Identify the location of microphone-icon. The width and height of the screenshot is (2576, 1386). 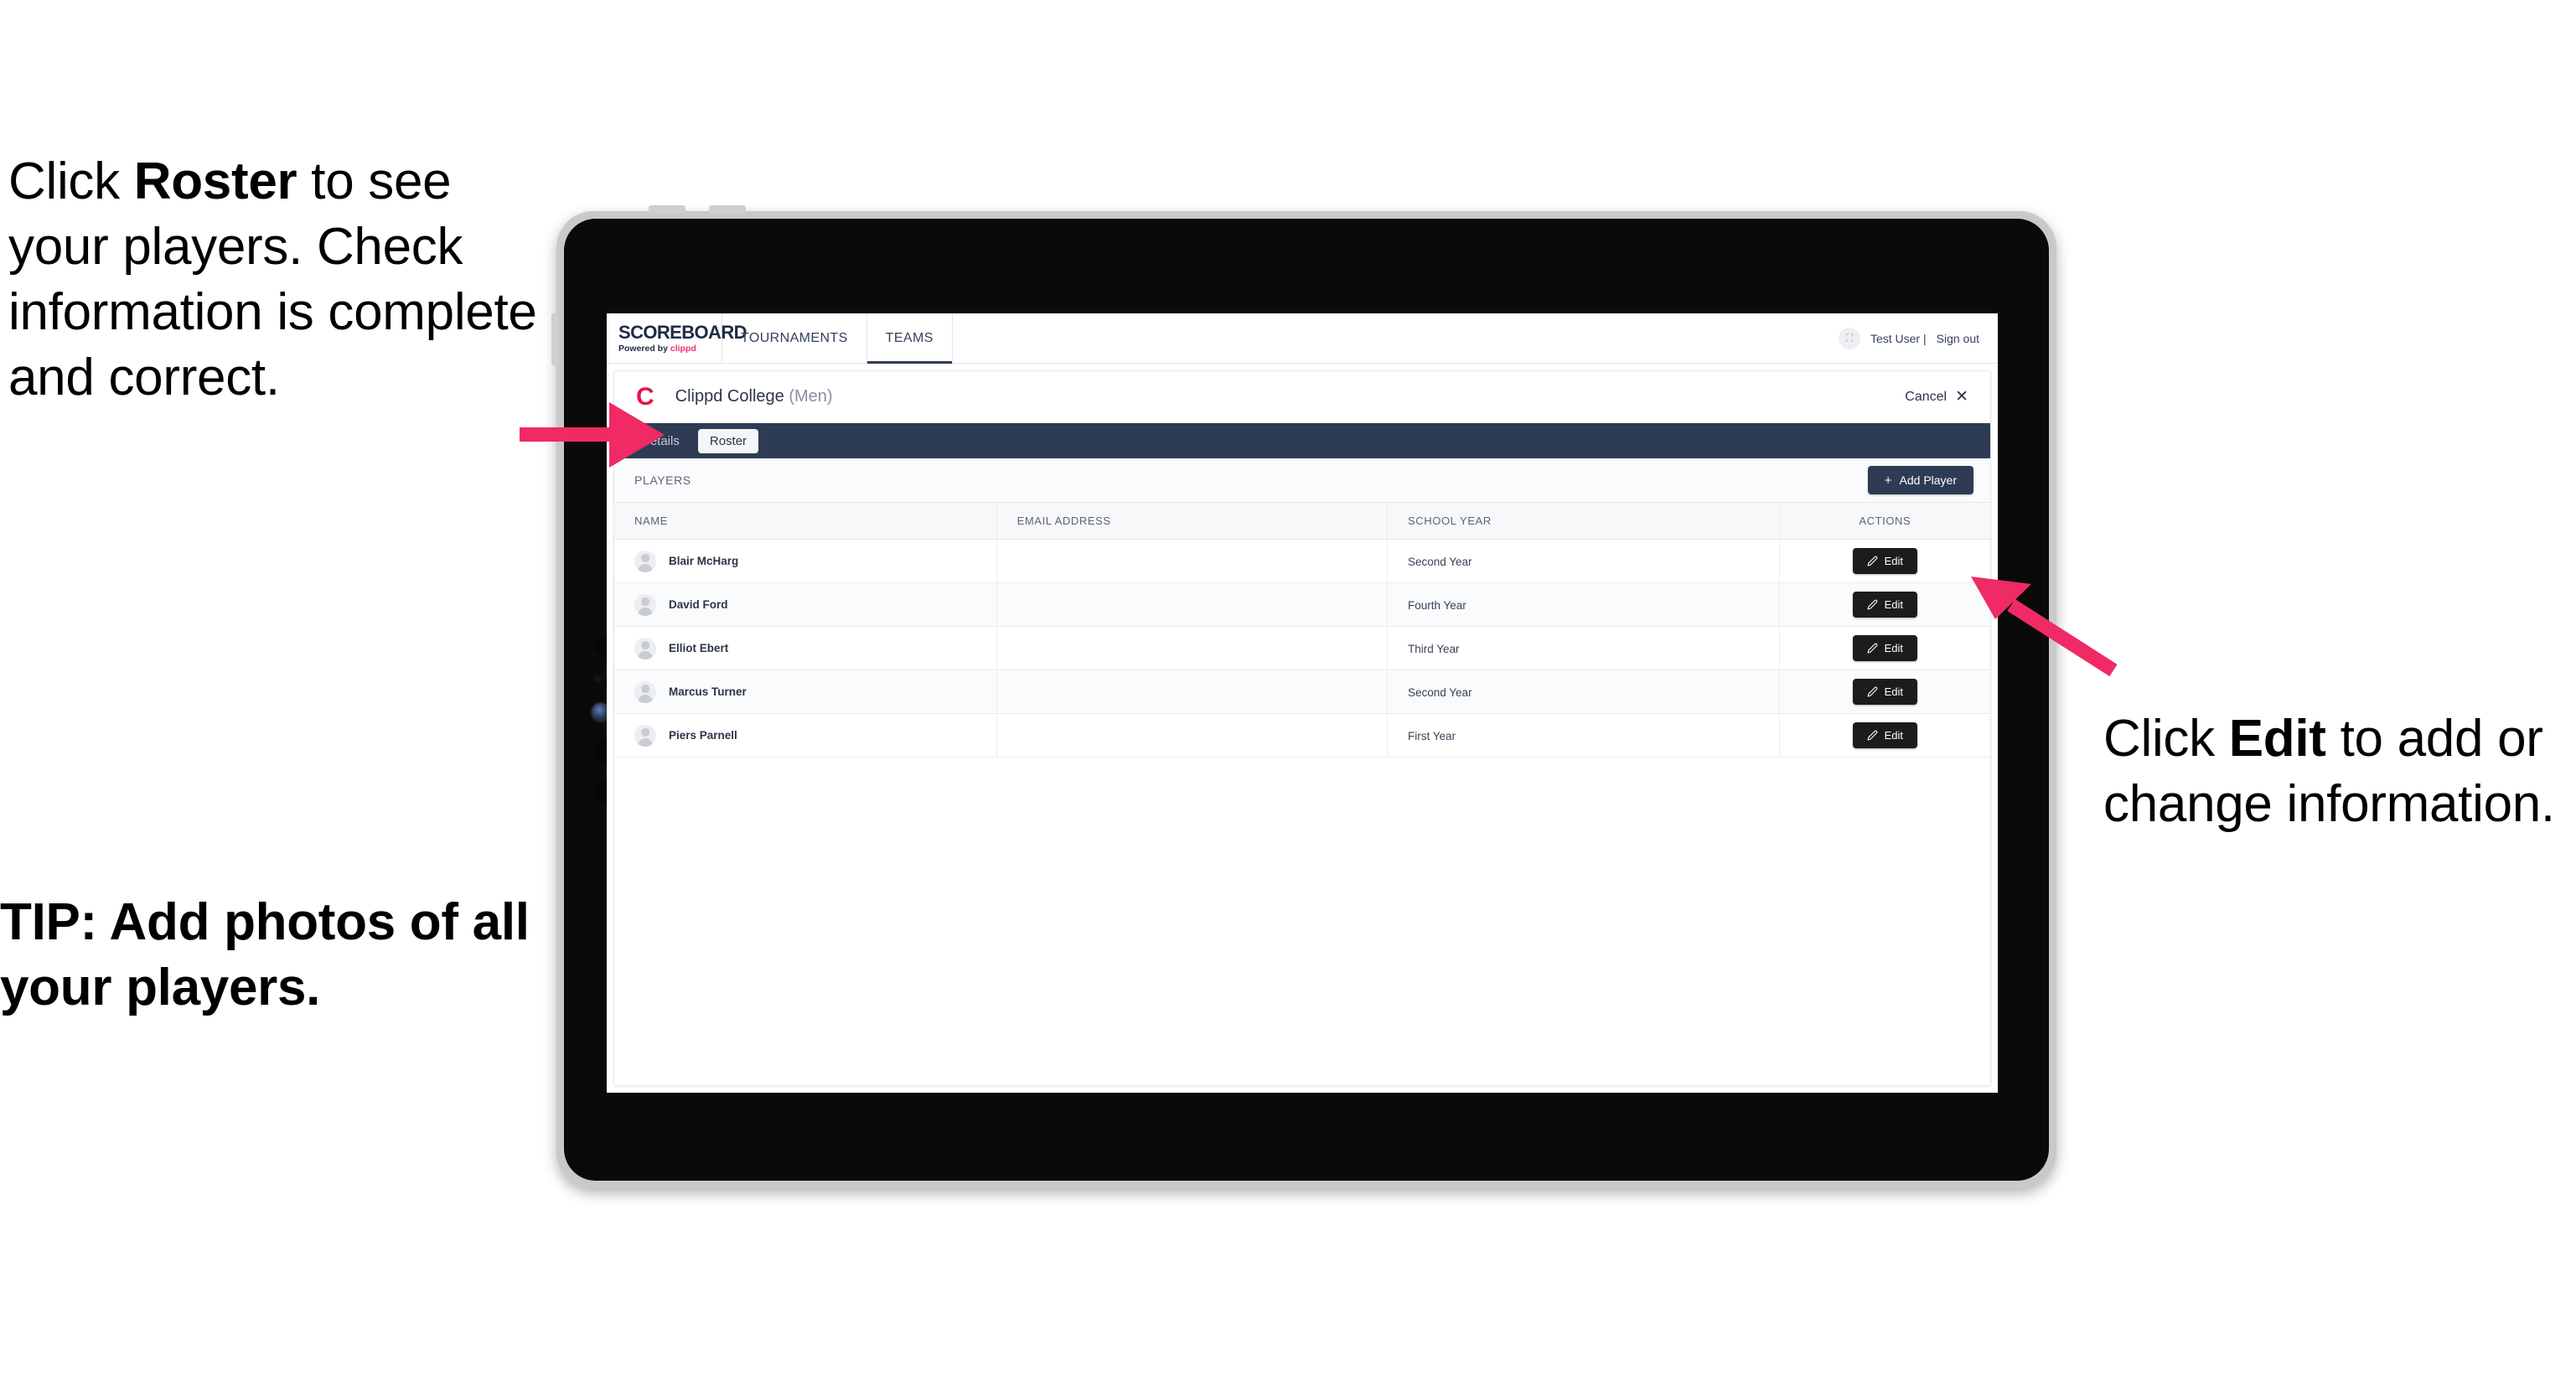
(598, 679).